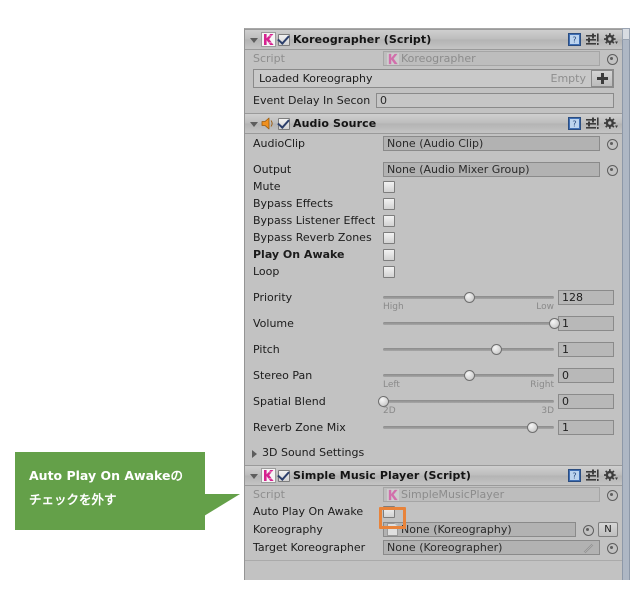 Image resolution: width=642 pixels, height=592 pixels. I want to click on field-koreographer-script: Koreographer, so click(491, 58).